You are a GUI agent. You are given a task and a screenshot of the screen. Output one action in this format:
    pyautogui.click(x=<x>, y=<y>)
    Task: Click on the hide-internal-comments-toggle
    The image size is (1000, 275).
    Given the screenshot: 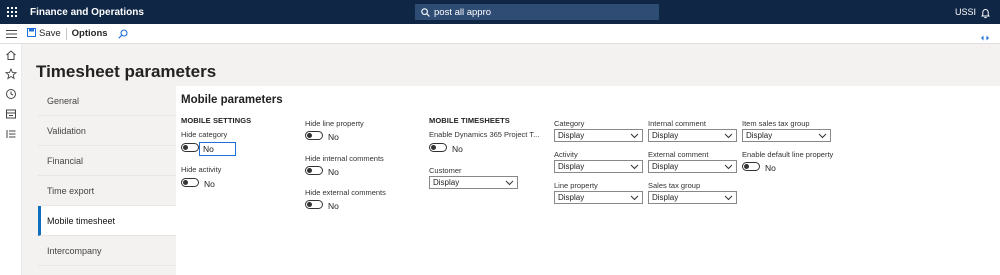 What is the action you would take?
    pyautogui.click(x=314, y=170)
    